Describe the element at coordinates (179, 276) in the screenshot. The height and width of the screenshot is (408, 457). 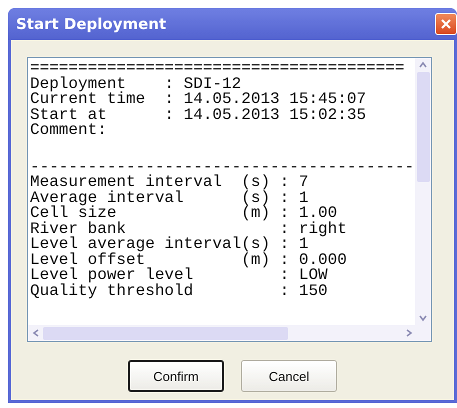
I see `report-line: Level power level : LOW` at that location.